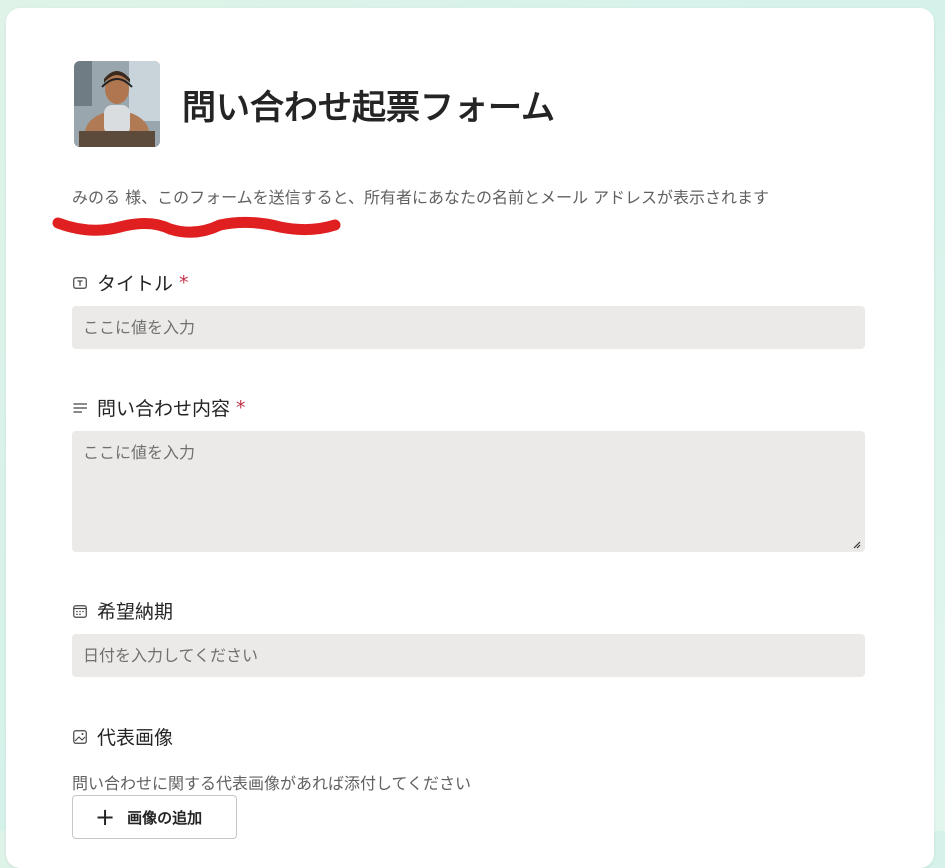  Describe the element at coordinates (135, 612) in the screenshot. I see `due-date-label-text: 希望納期` at that location.